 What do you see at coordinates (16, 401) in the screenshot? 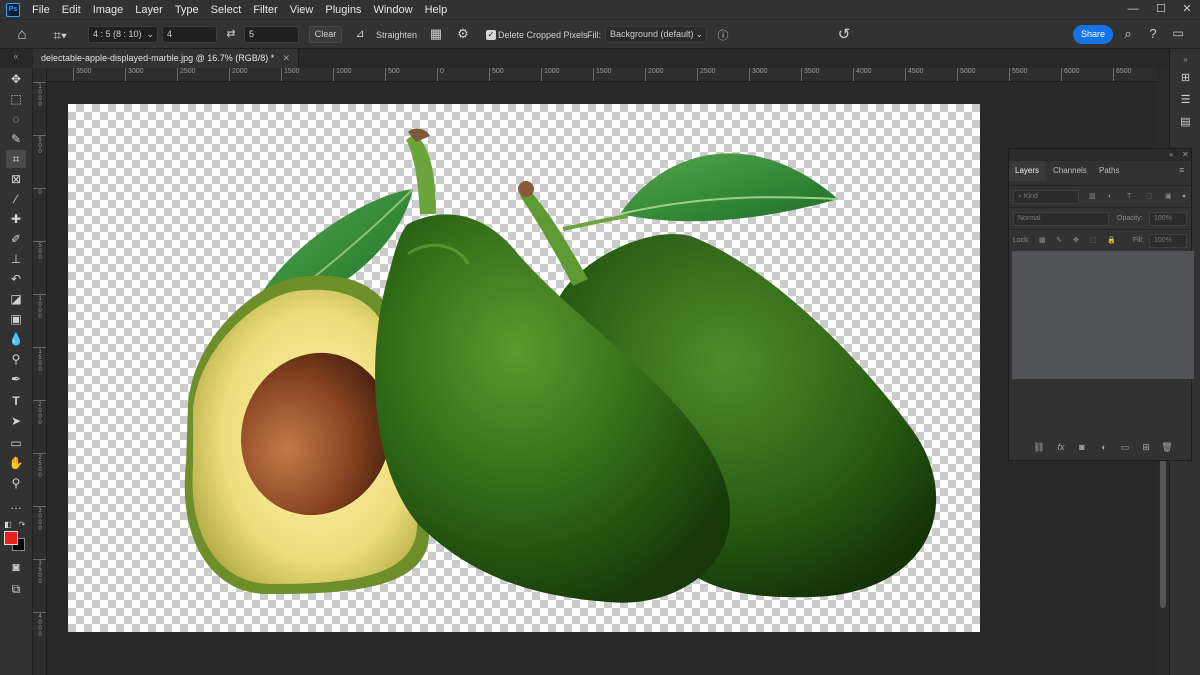
I see `type-tool-icon: T` at bounding box center [16, 401].